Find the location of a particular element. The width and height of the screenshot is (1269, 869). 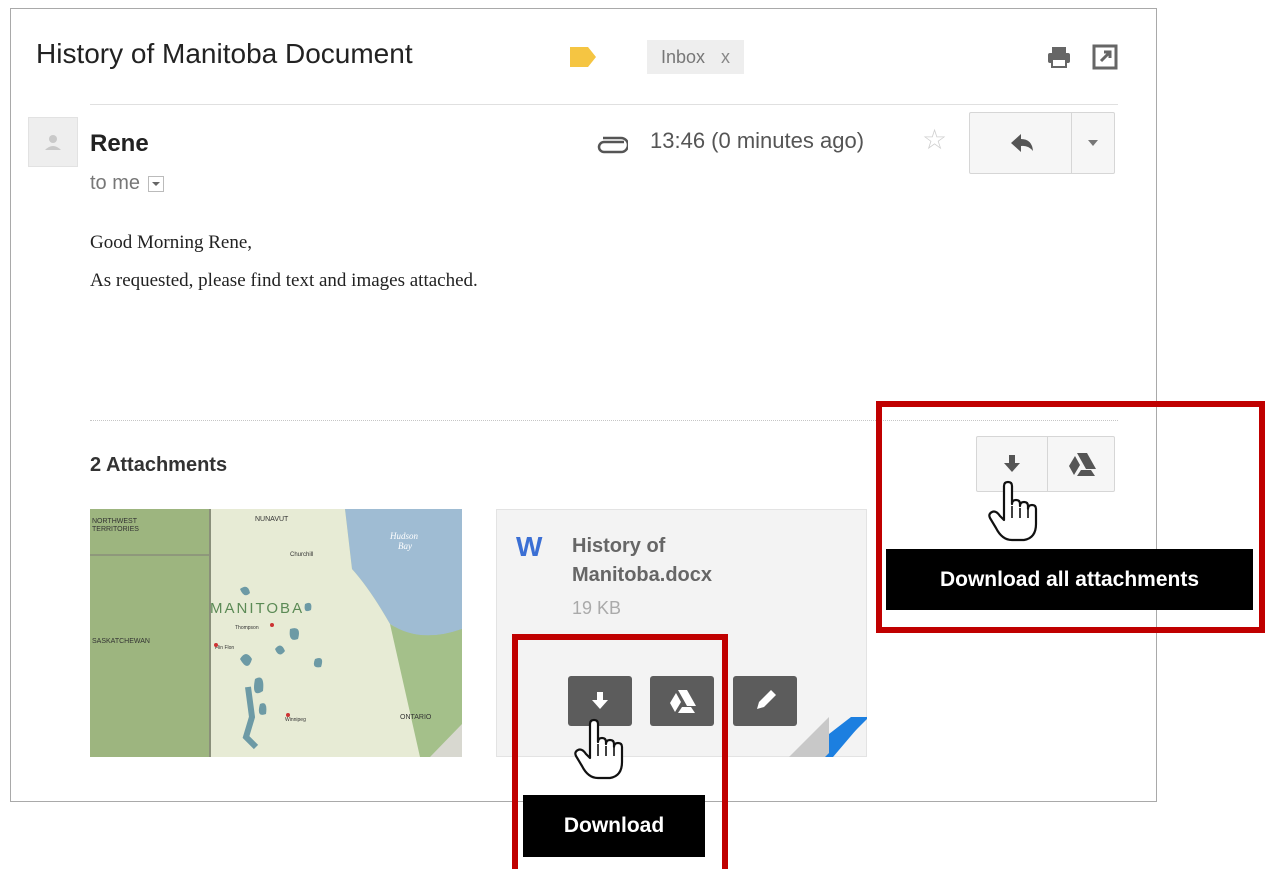

attachment-file-size: 19 KB is located at coordinates (597, 608).